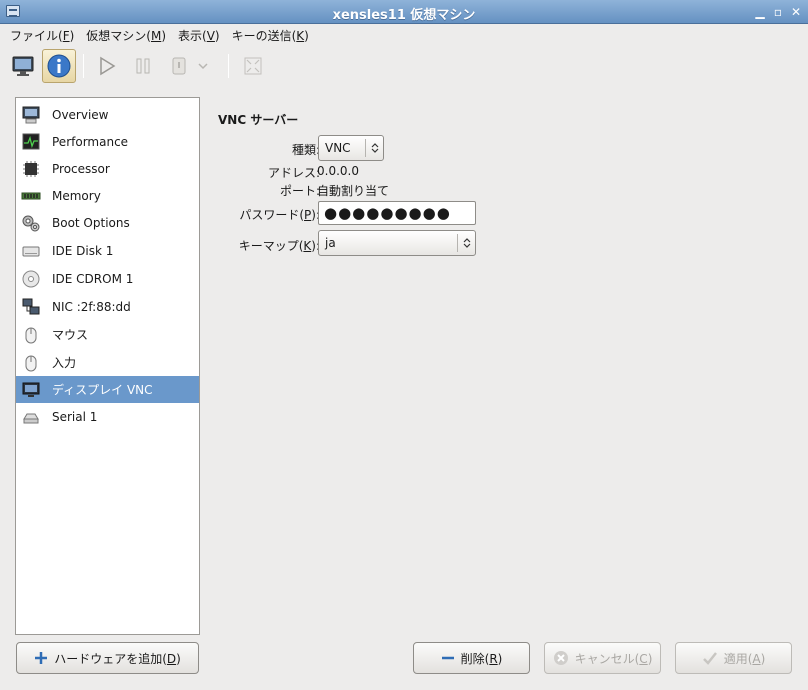 This screenshot has height=690, width=808. I want to click on pause-icon, so click(143, 66).